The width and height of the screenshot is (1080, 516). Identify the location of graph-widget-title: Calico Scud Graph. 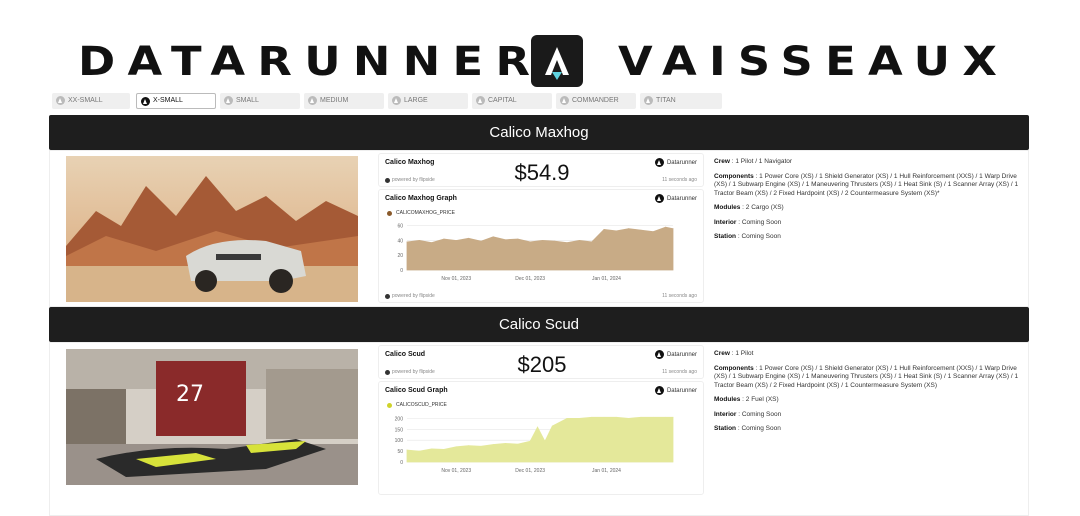
(416, 390).